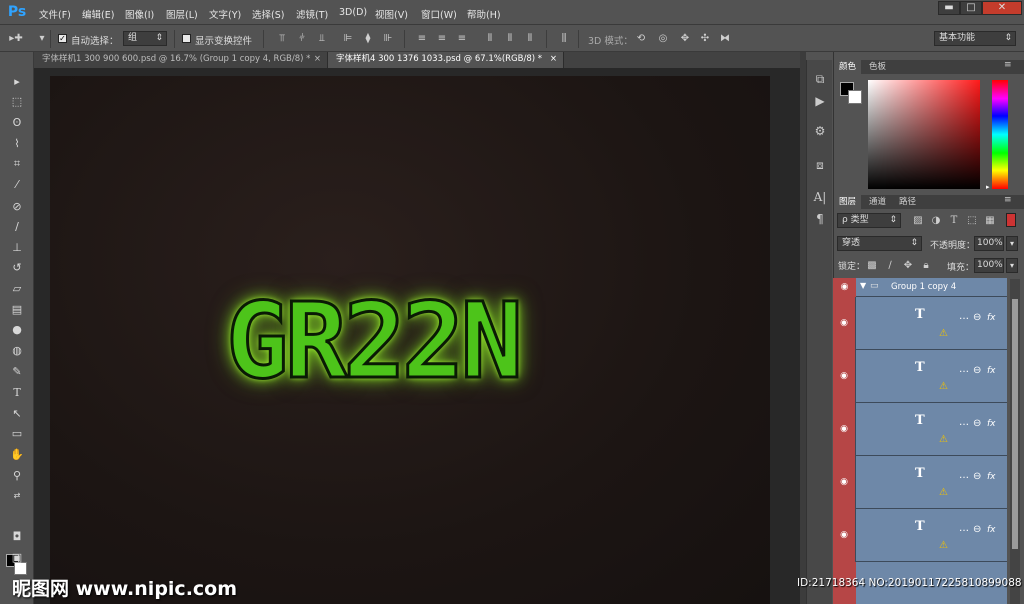 This screenshot has height=604, width=1024. What do you see at coordinates (863, 285) in the screenshot?
I see `chevron-down-icon: ▼` at bounding box center [863, 285].